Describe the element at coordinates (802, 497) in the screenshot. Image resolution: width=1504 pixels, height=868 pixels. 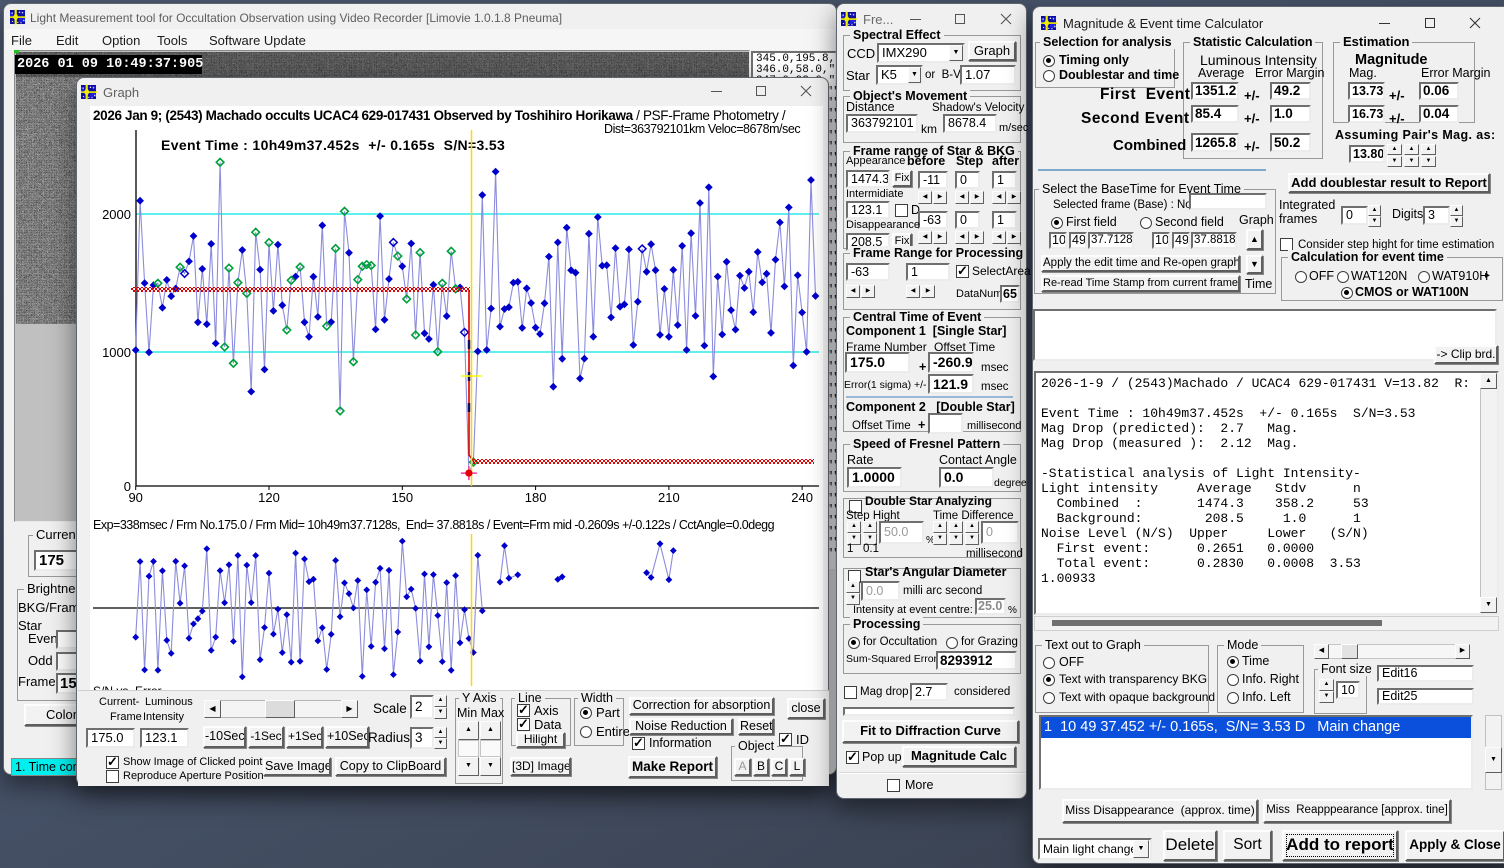
I see `svg-text: 240` at that location.